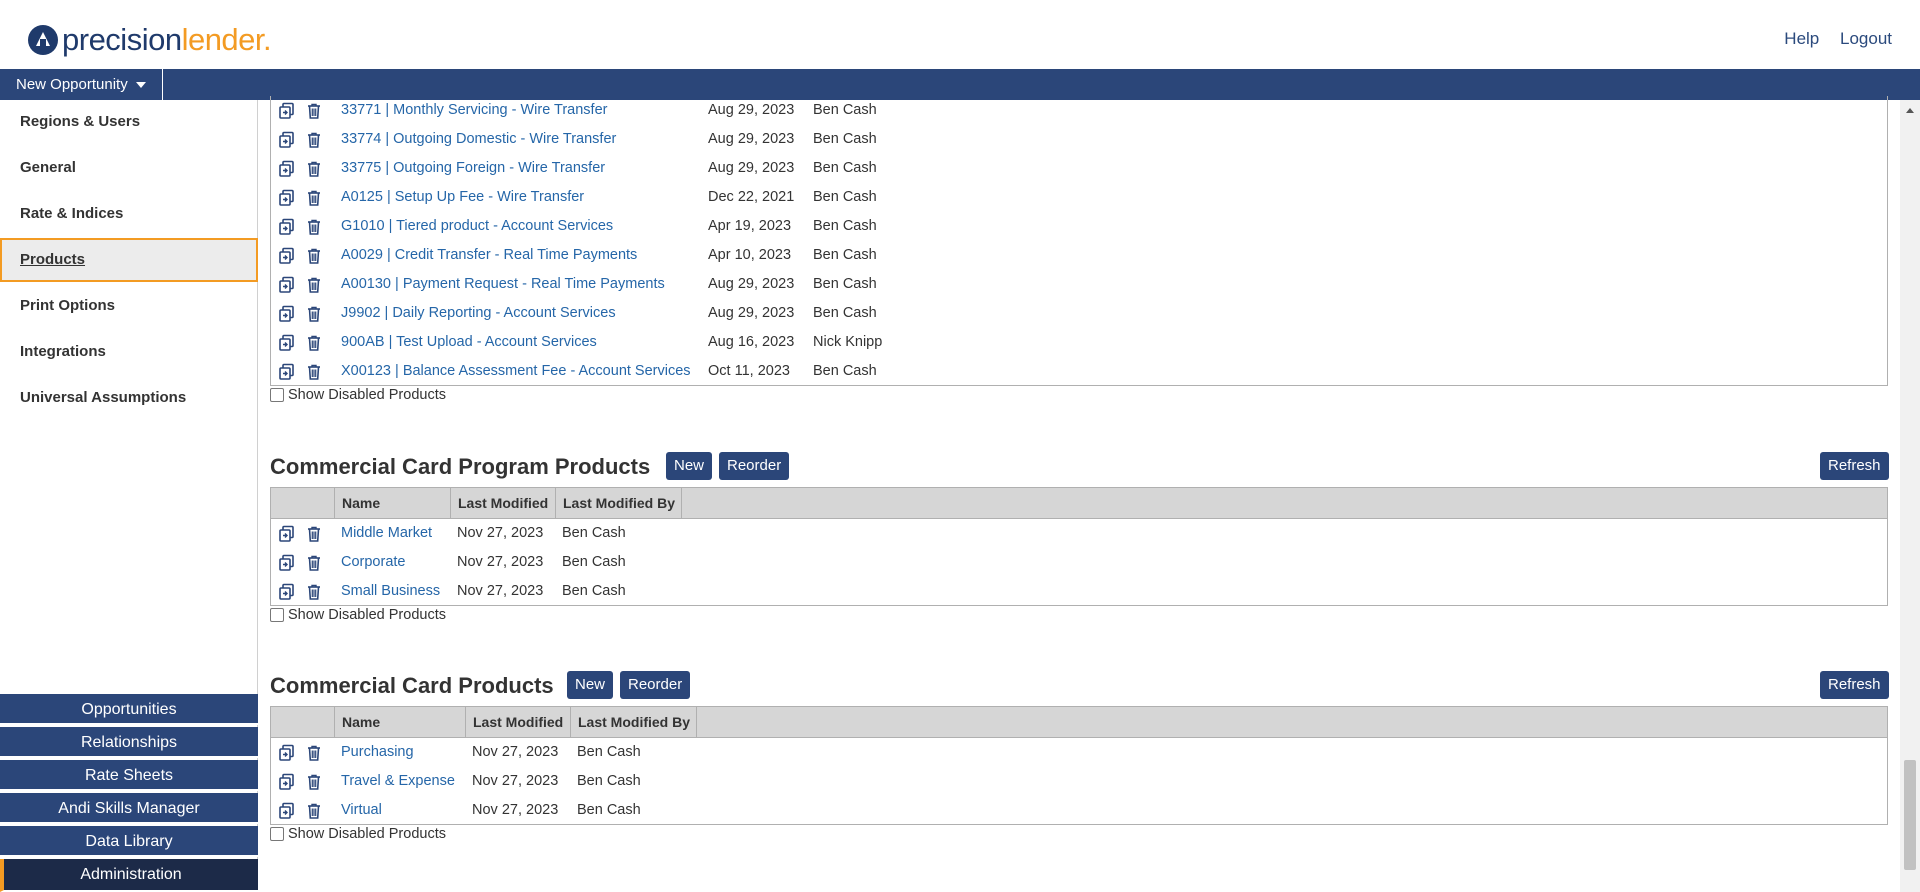  What do you see at coordinates (129, 214) in the screenshot?
I see `sidebar-item-rate-indices: Rate & Indices` at bounding box center [129, 214].